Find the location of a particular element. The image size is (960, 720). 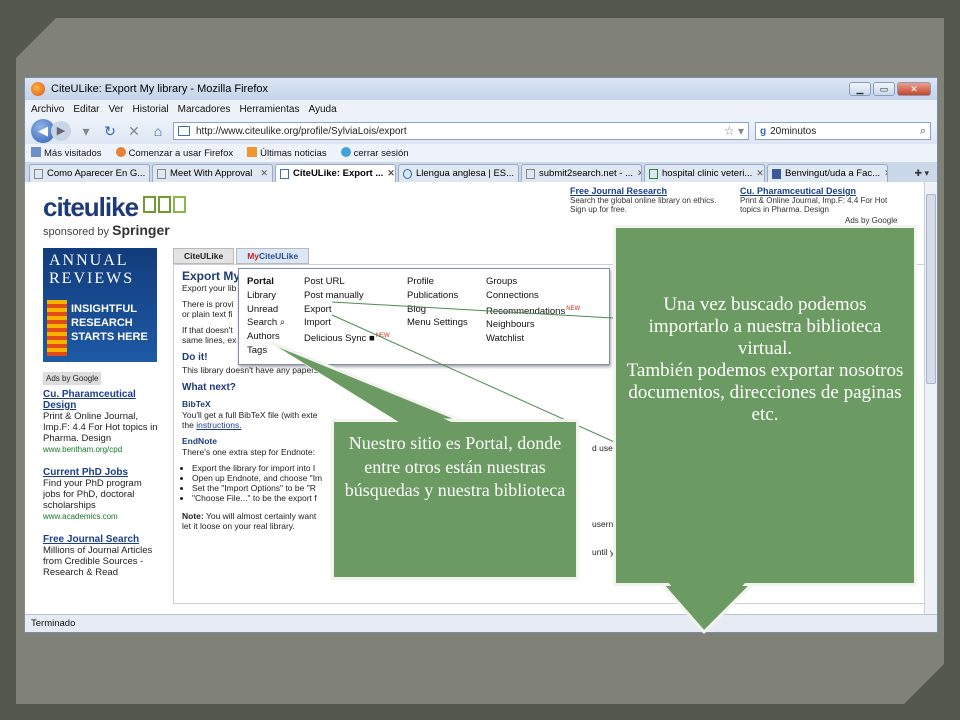

menu-export: Export is located at coordinates (347, 310).